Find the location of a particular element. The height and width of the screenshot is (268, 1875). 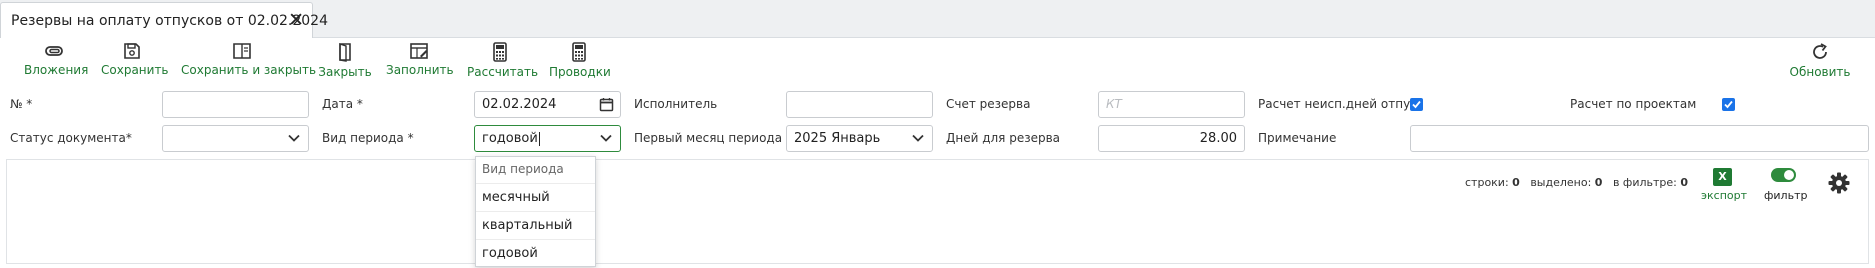

date-value: 02.02.2024 is located at coordinates (519, 104).